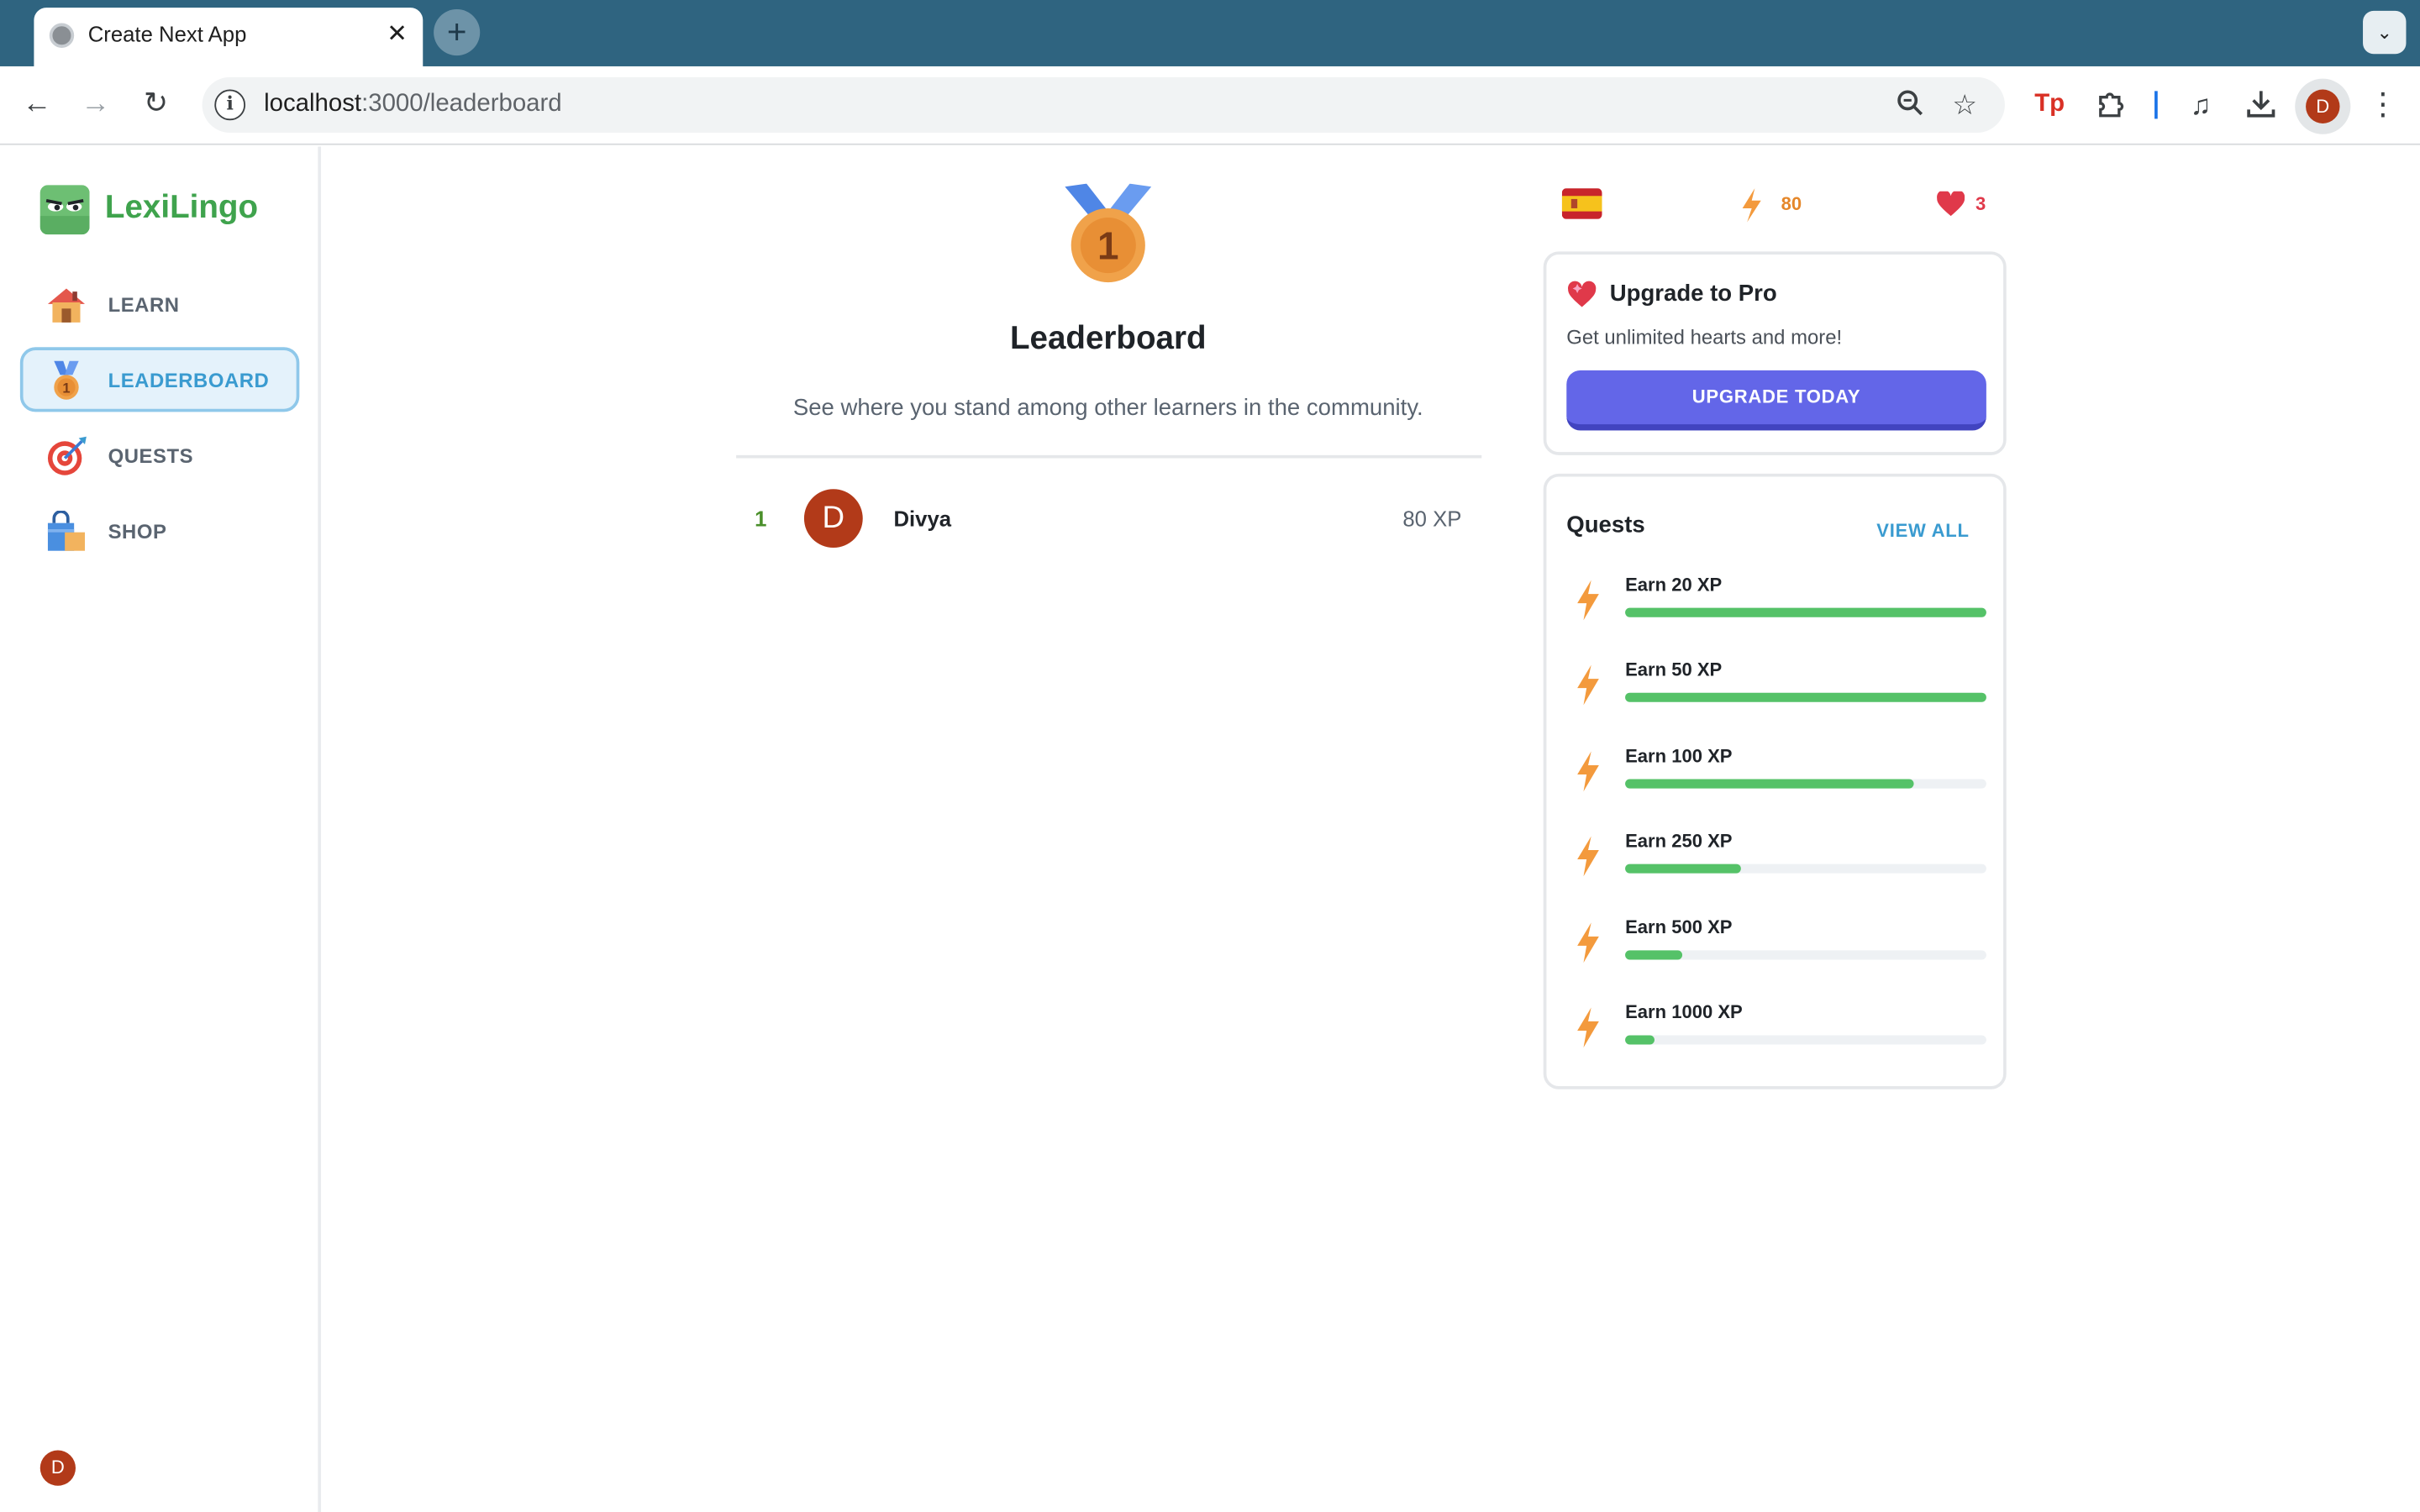 This screenshot has height=1512, width=2420. What do you see at coordinates (1792, 203) in the screenshot?
I see `xp-value: 80` at bounding box center [1792, 203].